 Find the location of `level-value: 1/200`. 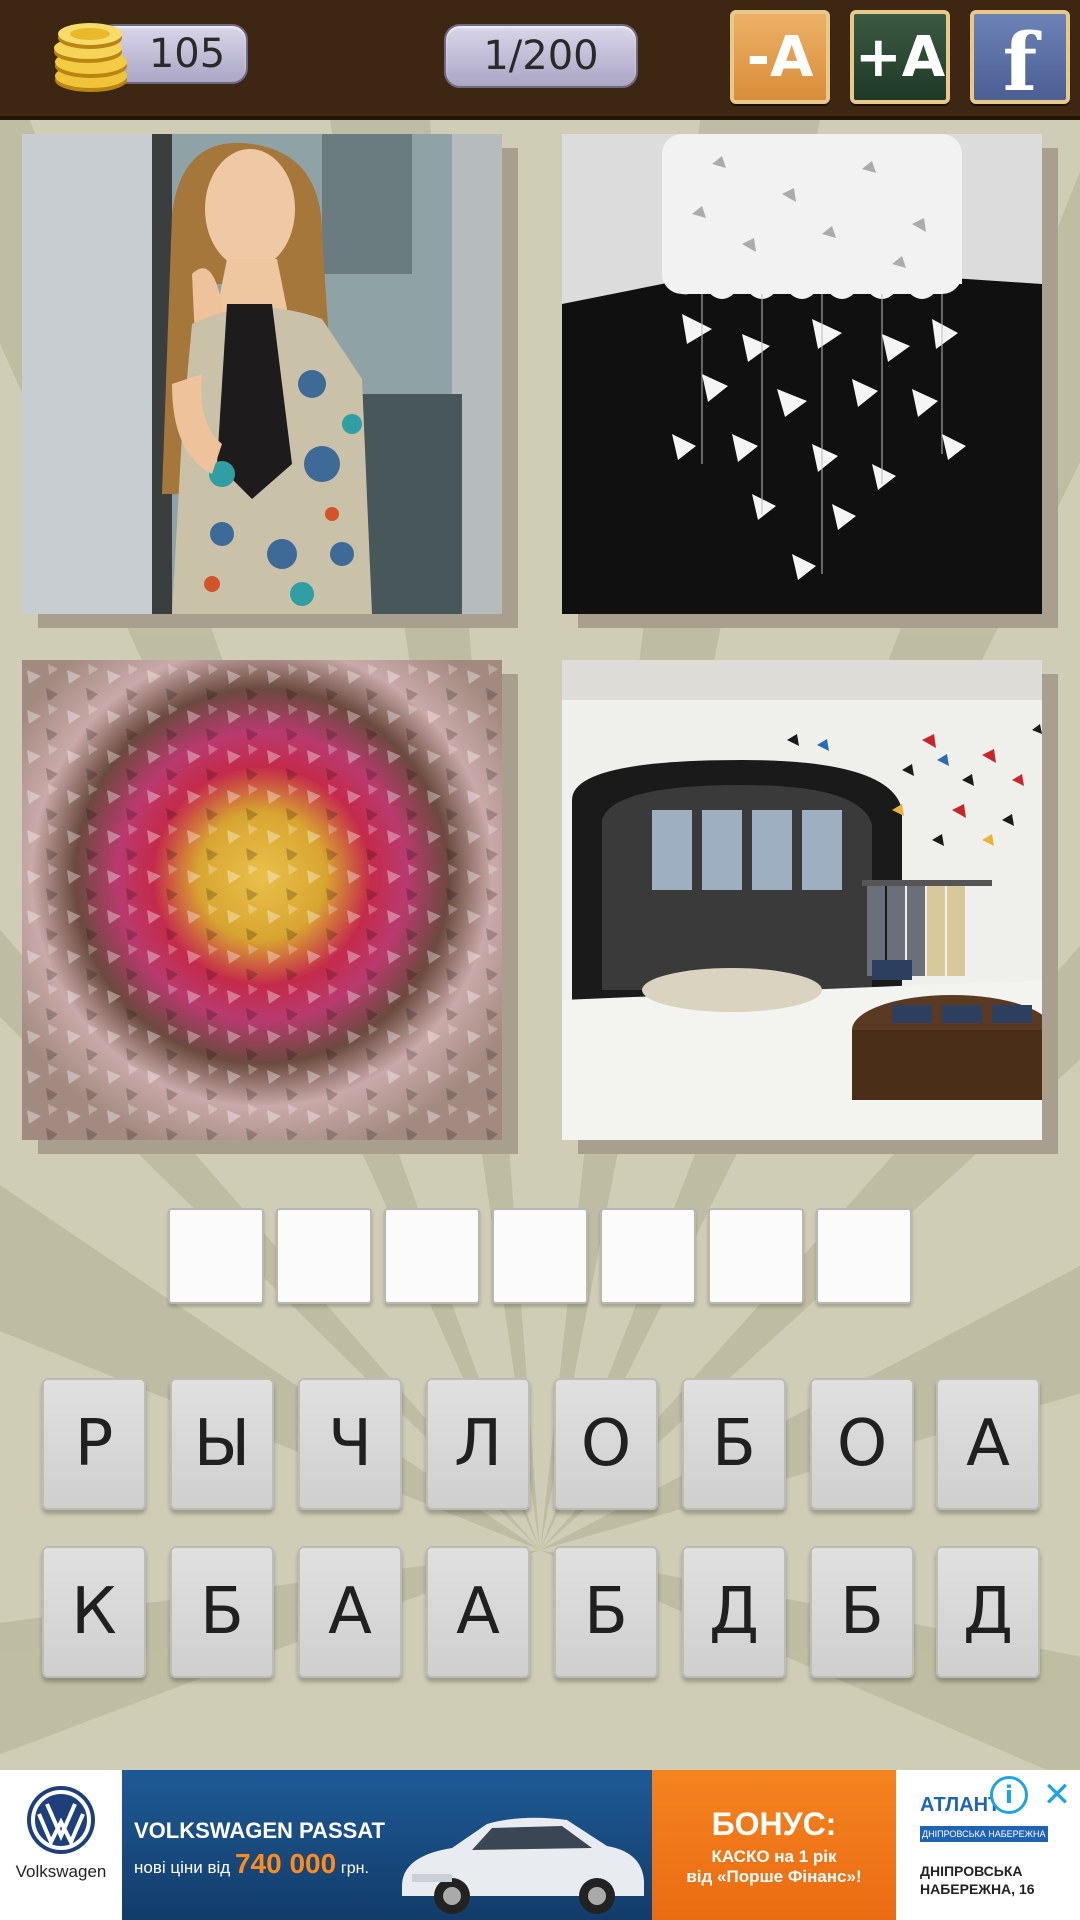

level-value: 1/200 is located at coordinates (541, 56).